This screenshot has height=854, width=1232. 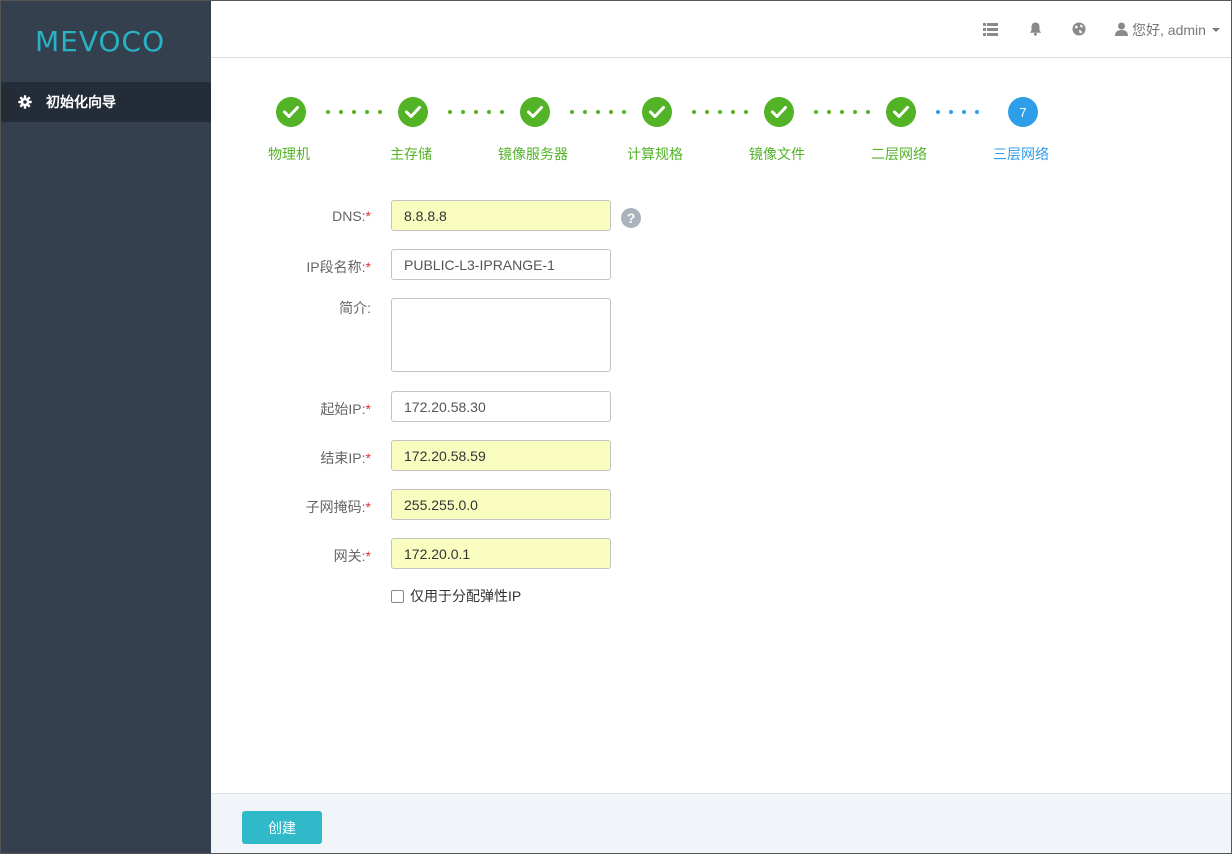 What do you see at coordinates (352, 556) in the screenshot?
I see `gateway-label: 网关:*` at bounding box center [352, 556].